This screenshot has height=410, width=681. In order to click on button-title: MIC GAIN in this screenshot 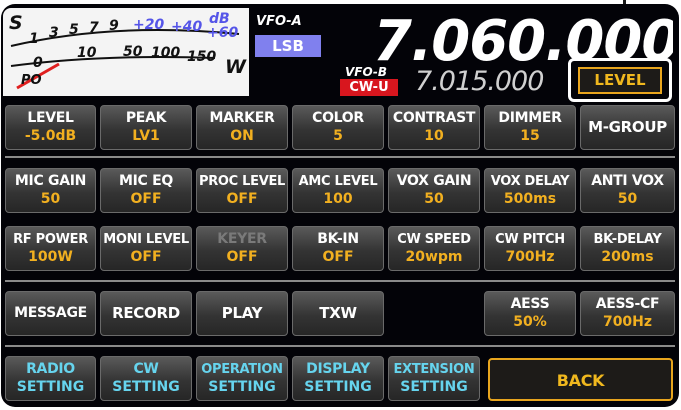, I will do `click(50, 181)`.